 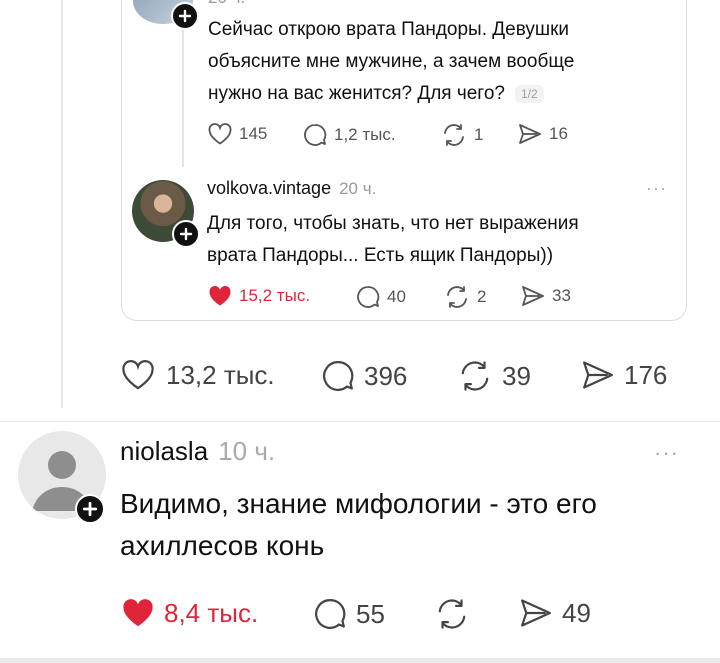 I want to click on bottom-divider, so click(x=360, y=660).